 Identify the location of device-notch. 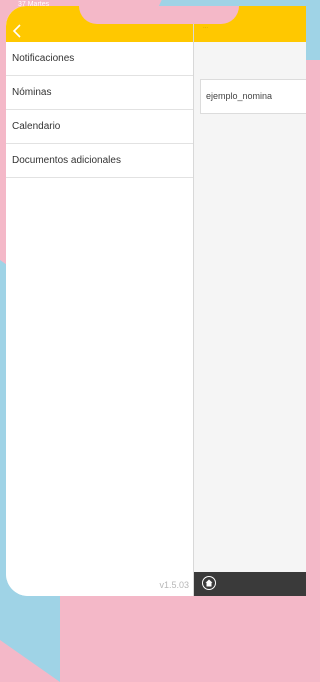
(159, 15).